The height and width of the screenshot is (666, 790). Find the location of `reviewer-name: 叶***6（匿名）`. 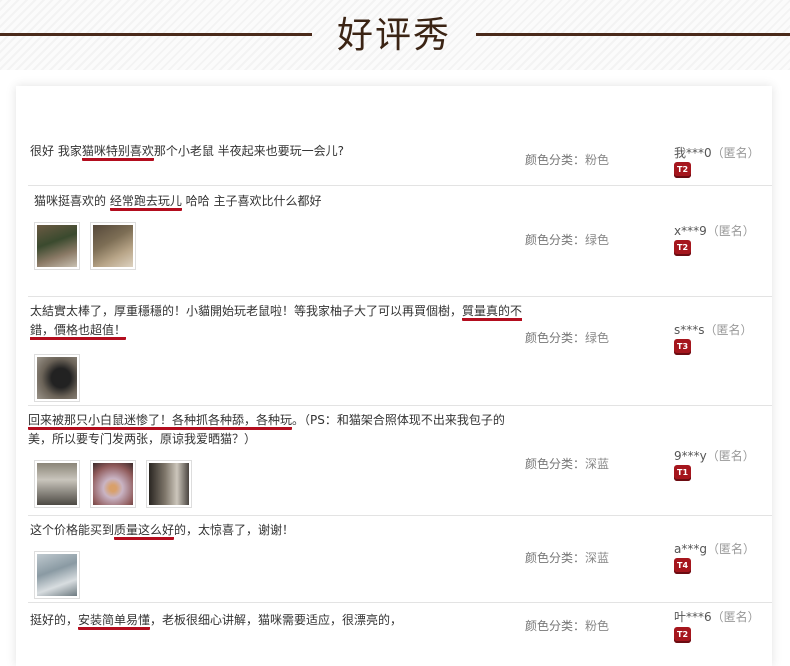

reviewer-name: 叶***6（匿名） is located at coordinates (717, 616).